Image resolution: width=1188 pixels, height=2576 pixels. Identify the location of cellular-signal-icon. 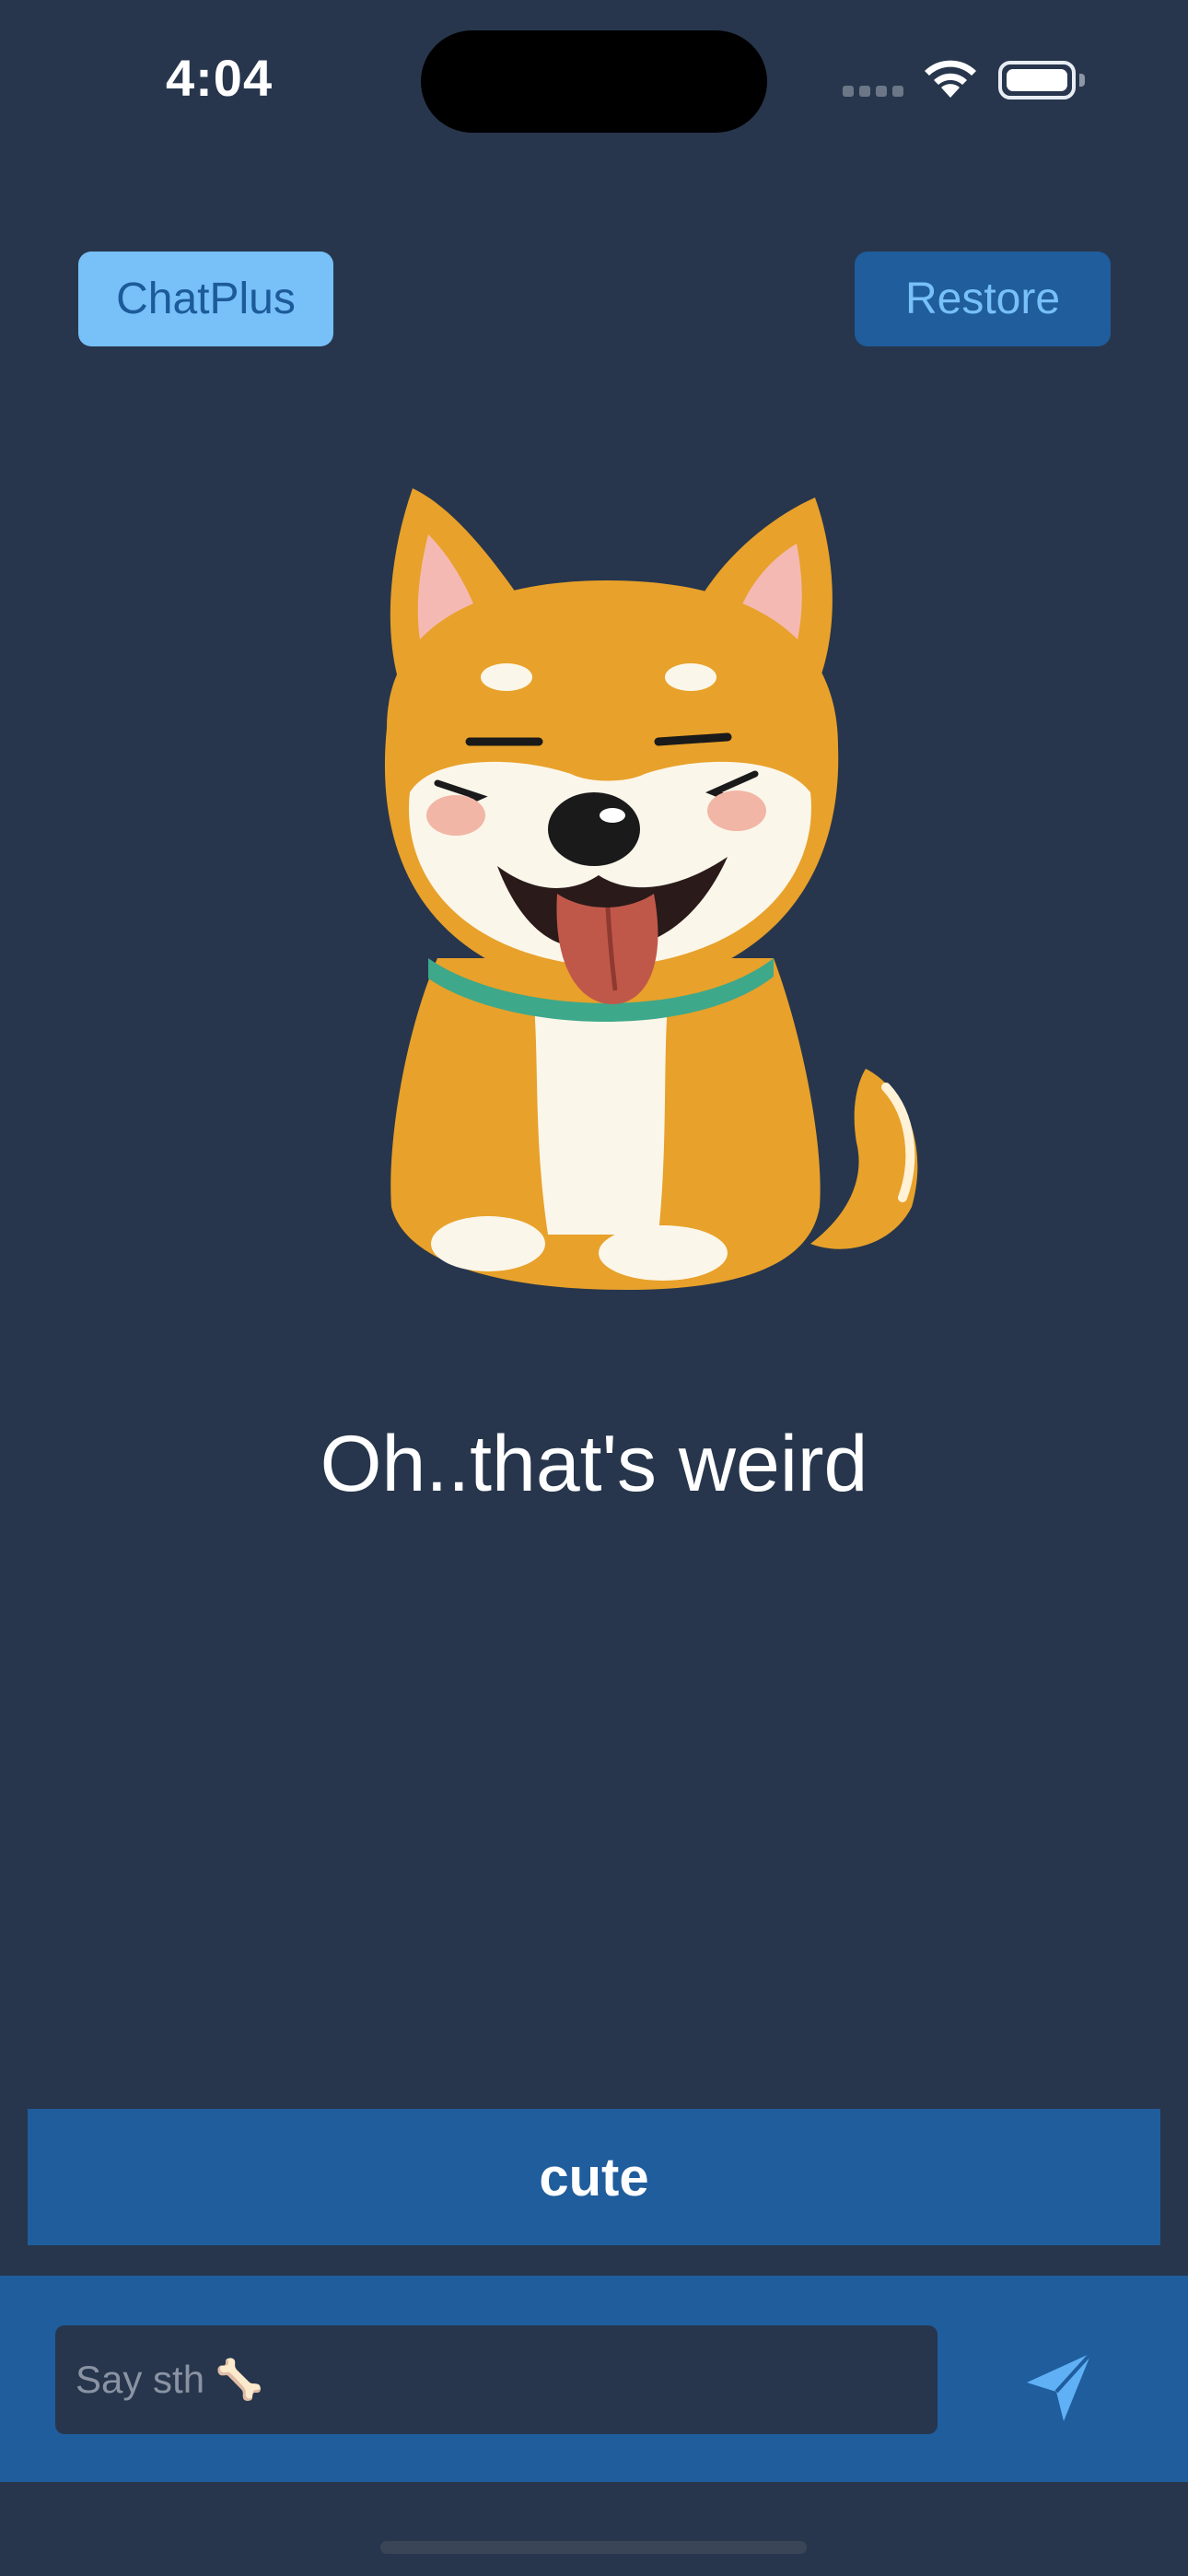
(876, 93).